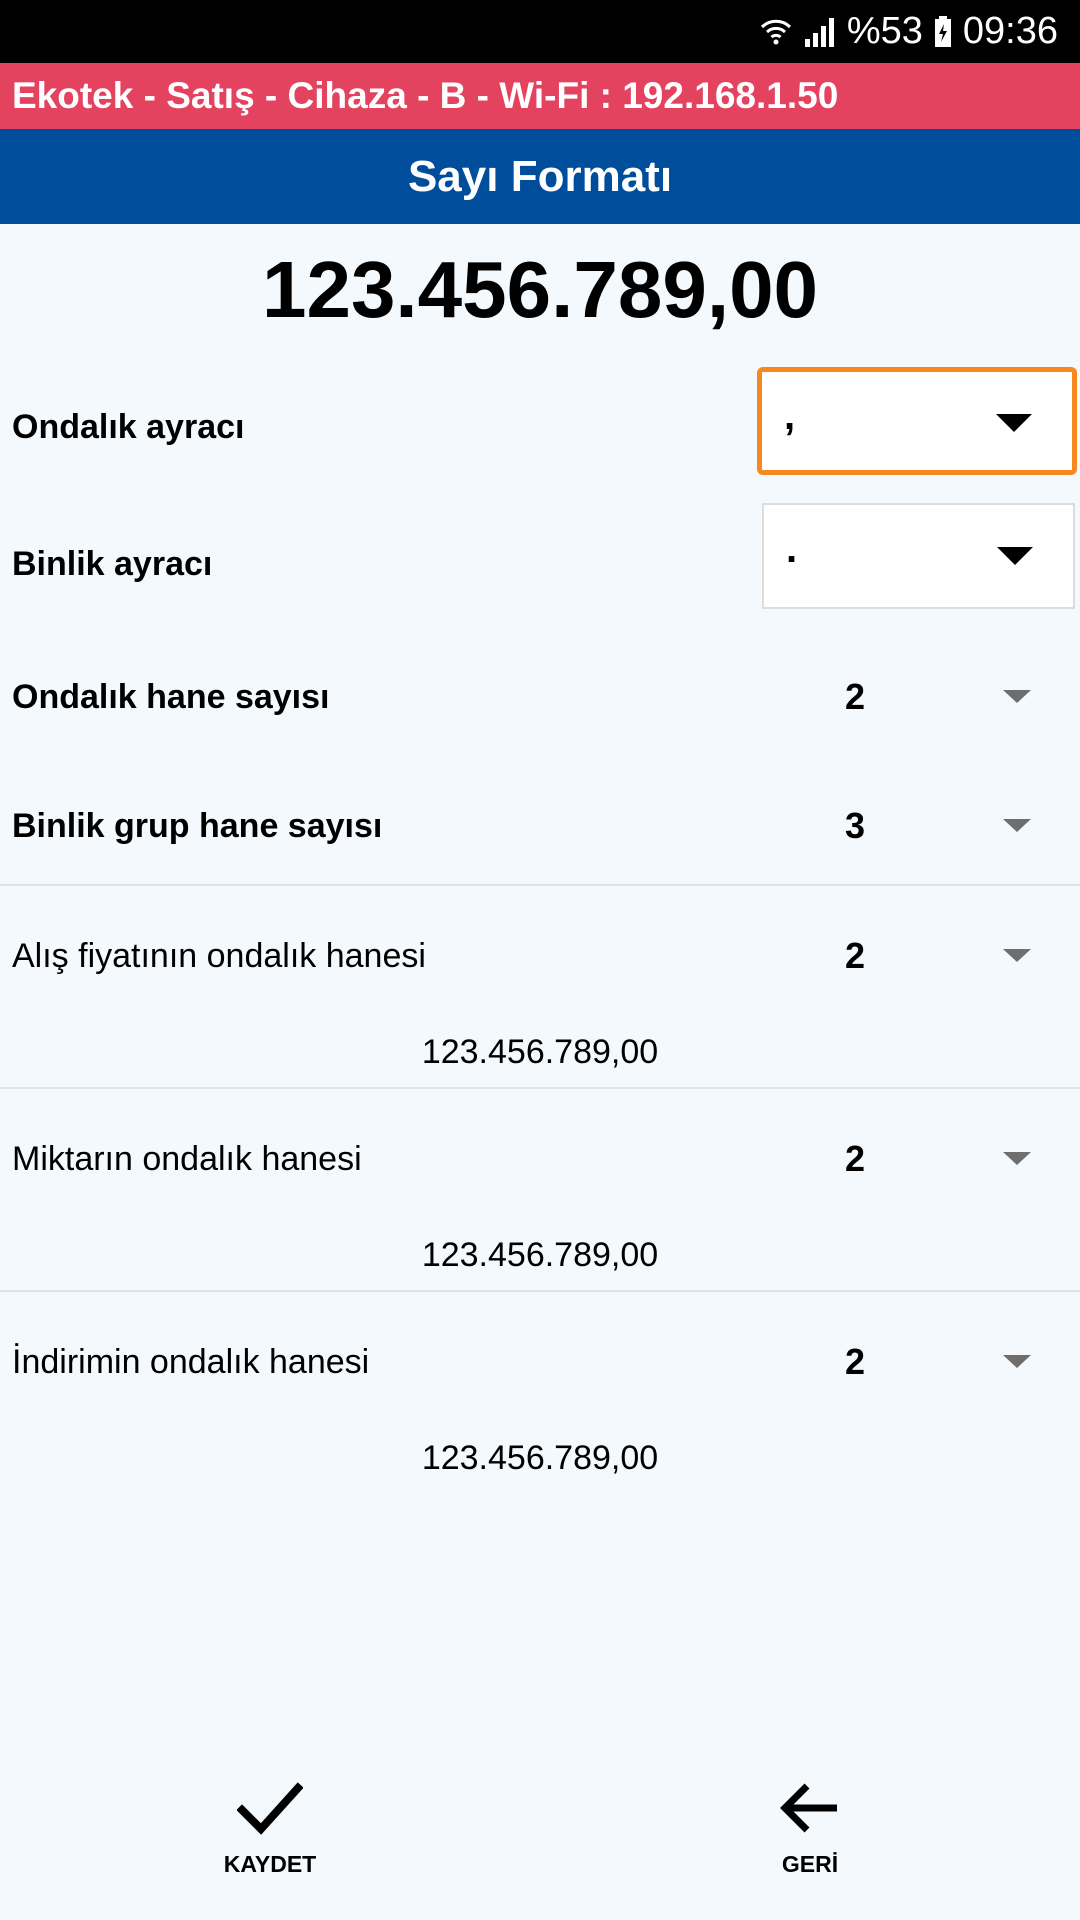  What do you see at coordinates (128, 427) in the screenshot?
I see `decimal-separator-label: Ondalık ayracı` at bounding box center [128, 427].